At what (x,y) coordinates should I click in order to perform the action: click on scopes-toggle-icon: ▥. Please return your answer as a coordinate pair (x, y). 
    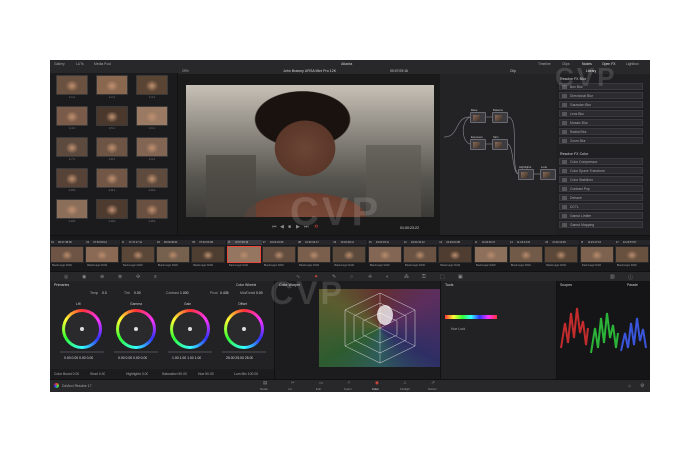
    Looking at the image, I should click on (612, 277).